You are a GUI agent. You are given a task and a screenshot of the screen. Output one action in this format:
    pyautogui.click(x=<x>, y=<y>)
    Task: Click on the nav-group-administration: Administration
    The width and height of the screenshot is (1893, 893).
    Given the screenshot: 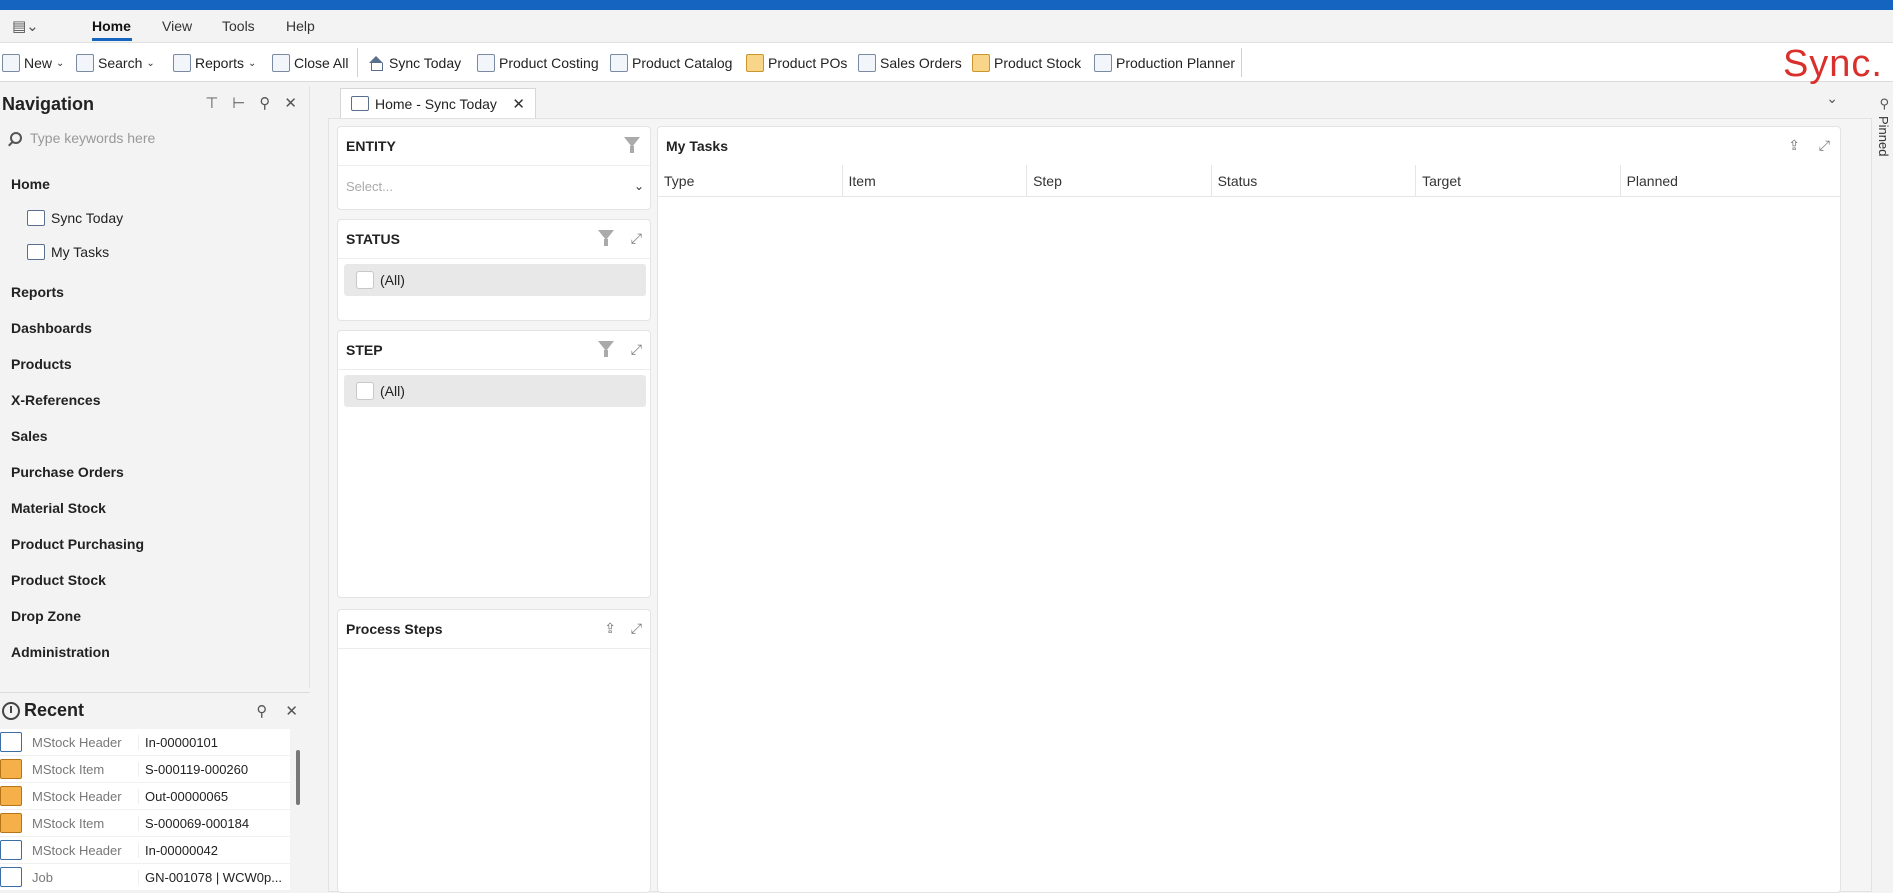 What is the action you would take?
    pyautogui.click(x=60, y=652)
    